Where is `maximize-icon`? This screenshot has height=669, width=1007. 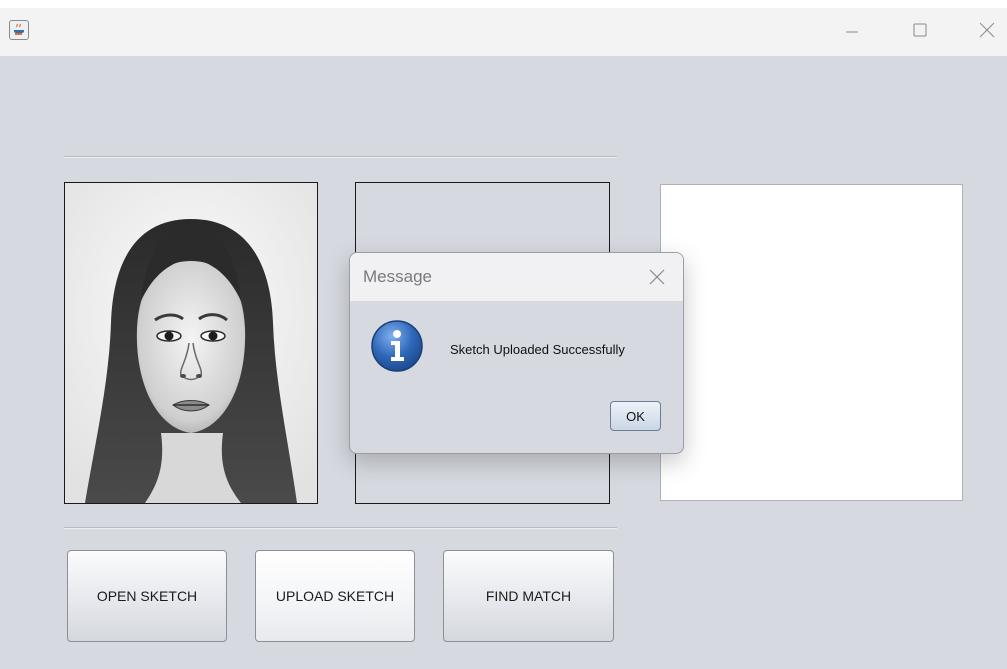 maximize-icon is located at coordinates (920, 30).